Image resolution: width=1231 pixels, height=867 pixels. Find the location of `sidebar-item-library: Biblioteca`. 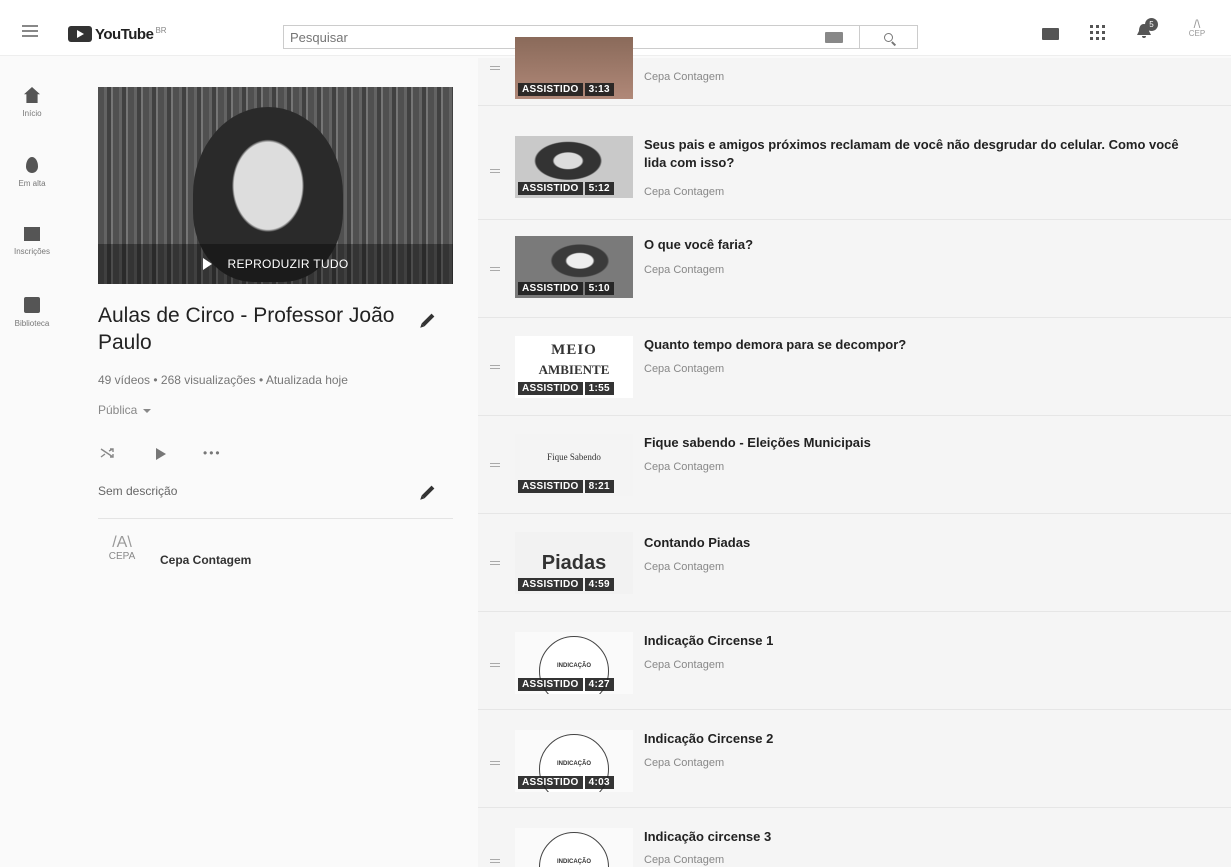

sidebar-item-library: Biblioteca is located at coordinates (32, 312).